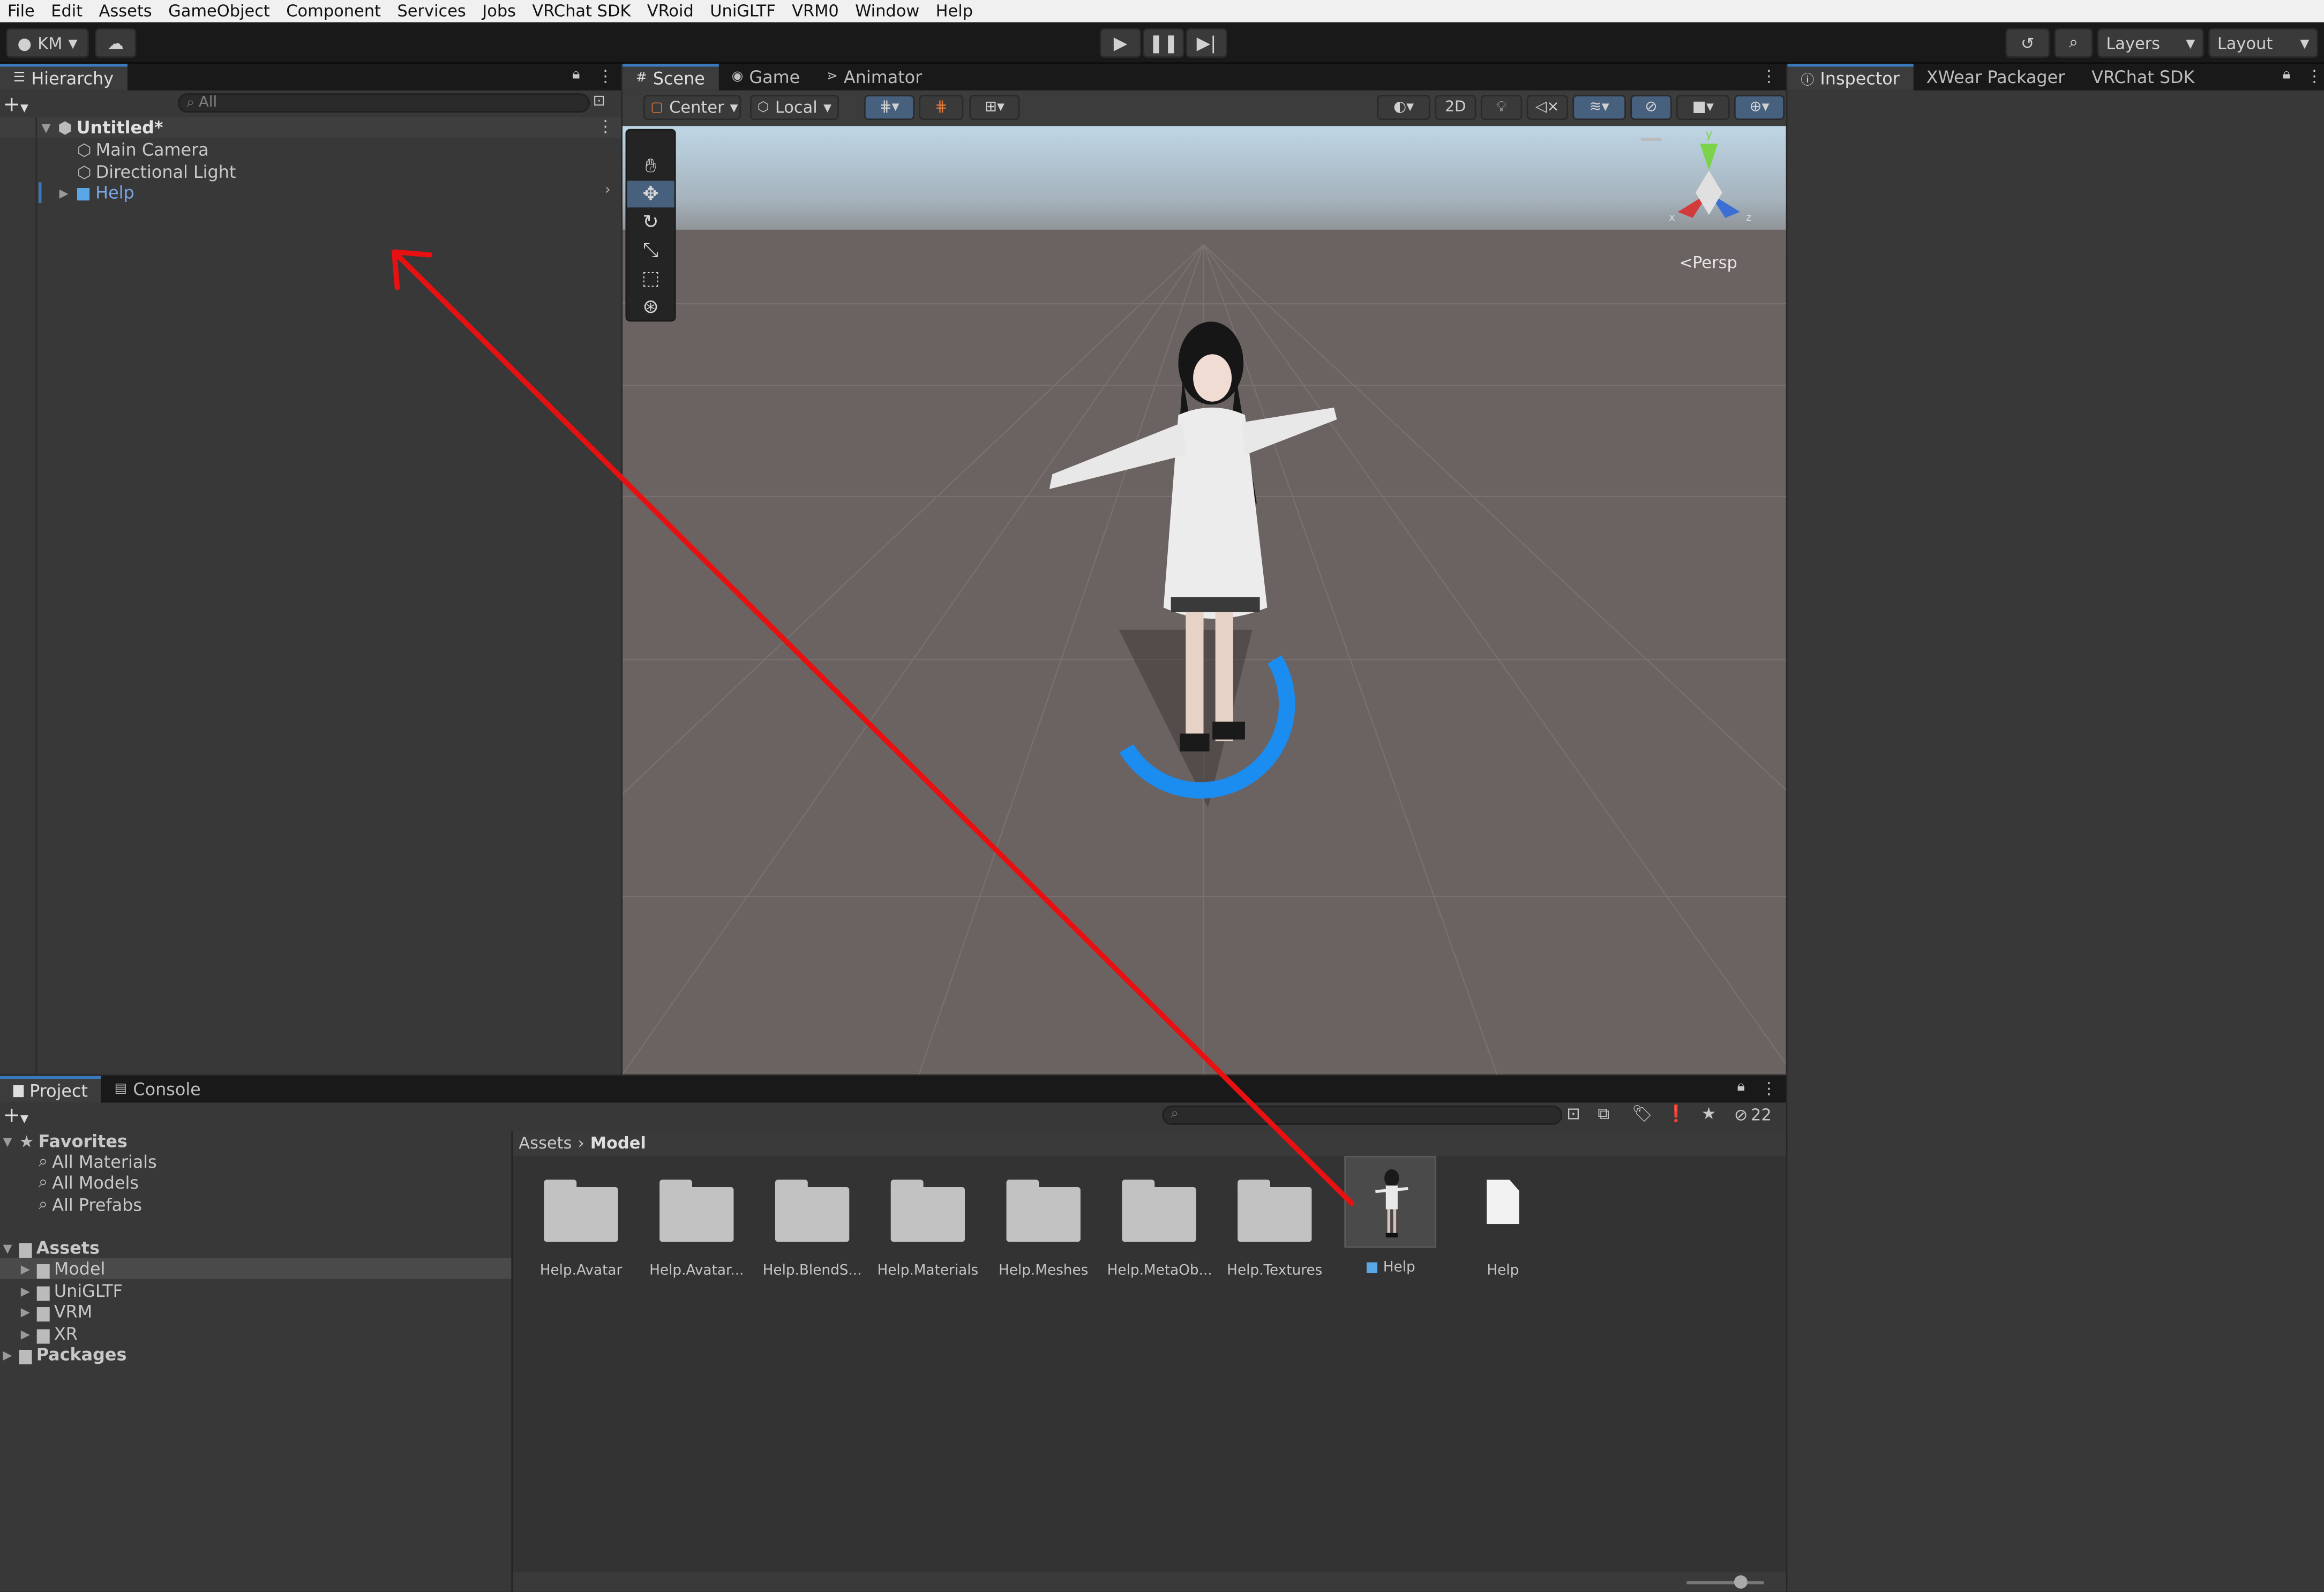 The image size is (2324, 1592). Describe the element at coordinates (143, 149) in the screenshot. I see `hierarchy-item-main-camera: ⬡ Main Camera` at that location.